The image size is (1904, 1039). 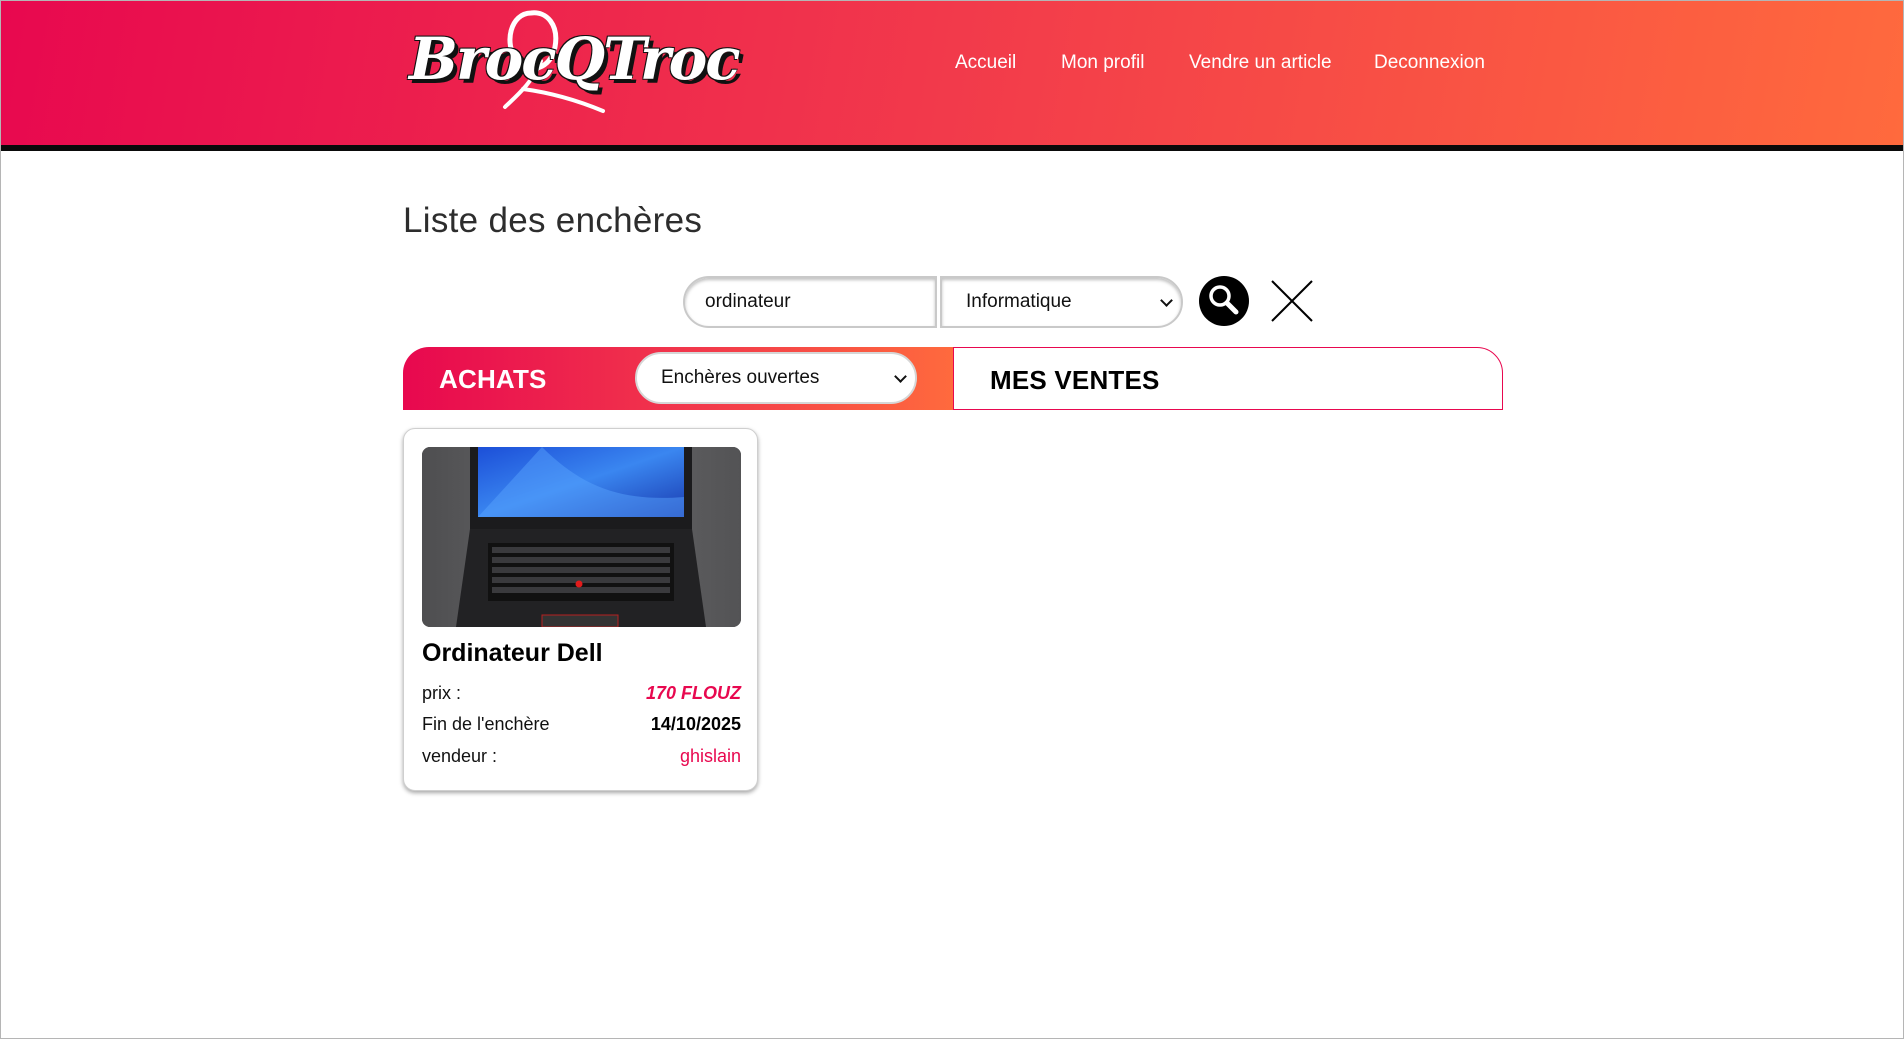 What do you see at coordinates (1228, 378) in the screenshot?
I see `tab-mes-ventes: MES VENTES` at bounding box center [1228, 378].